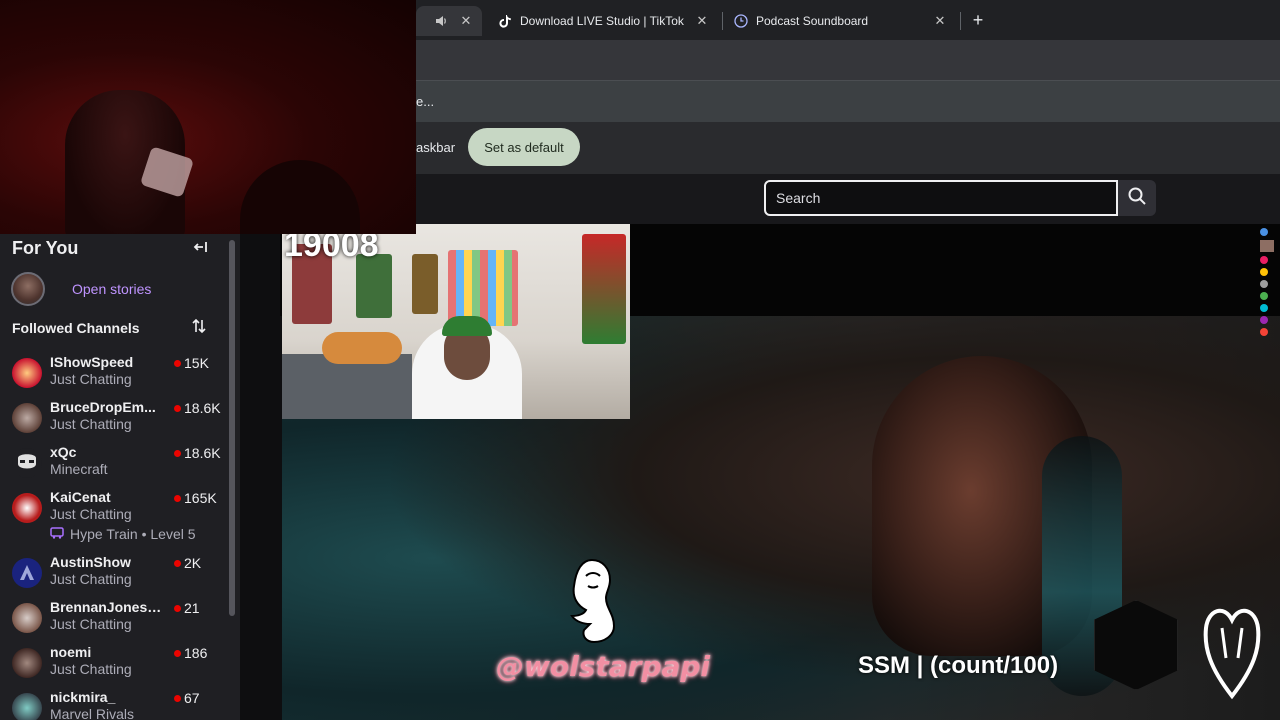 The image size is (1280, 720). I want to click on speaker-icon, so click(441, 21).